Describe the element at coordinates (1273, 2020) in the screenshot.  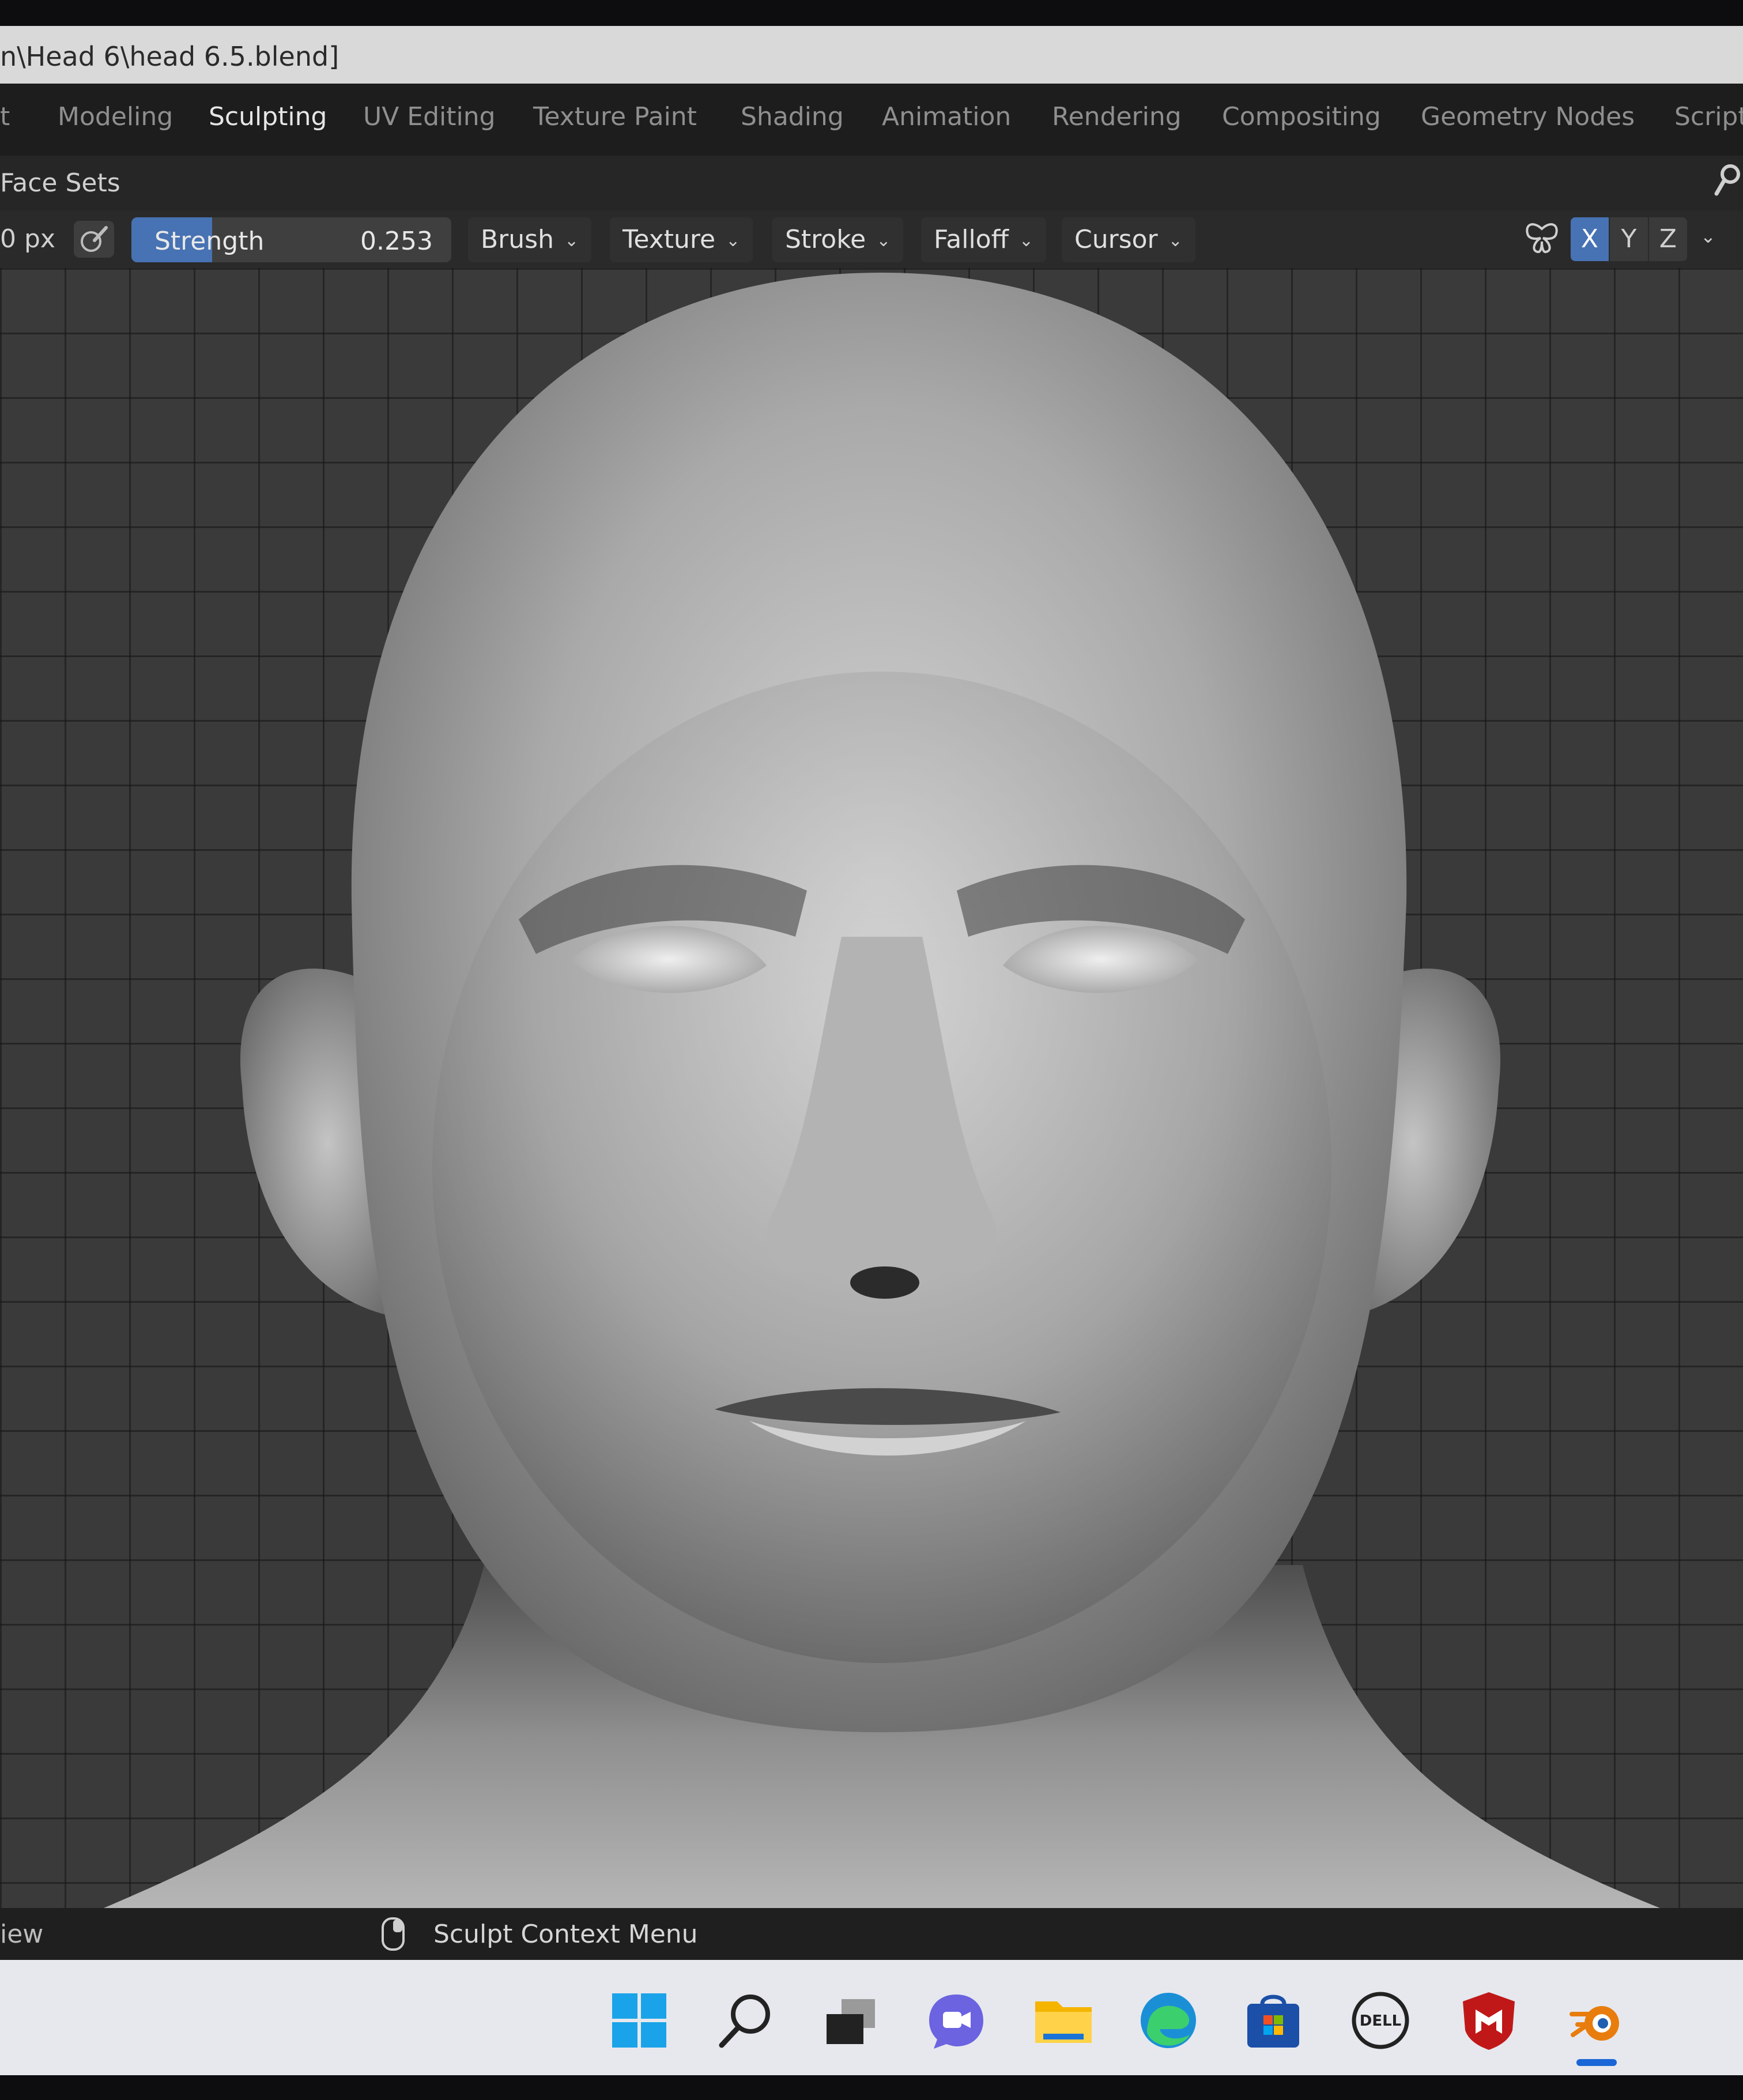
I see `store-icon` at that location.